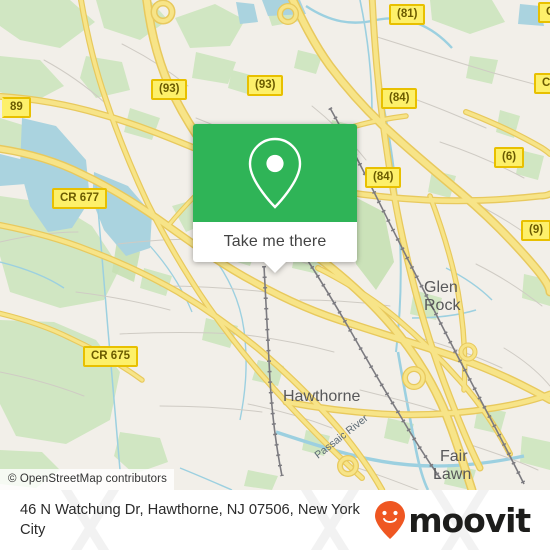  I want to click on popup-marker-panel, so click(275, 173).